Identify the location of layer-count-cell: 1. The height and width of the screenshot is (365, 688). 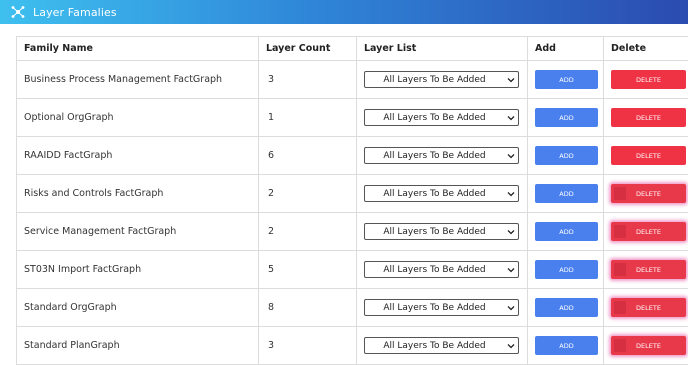
(308, 118).